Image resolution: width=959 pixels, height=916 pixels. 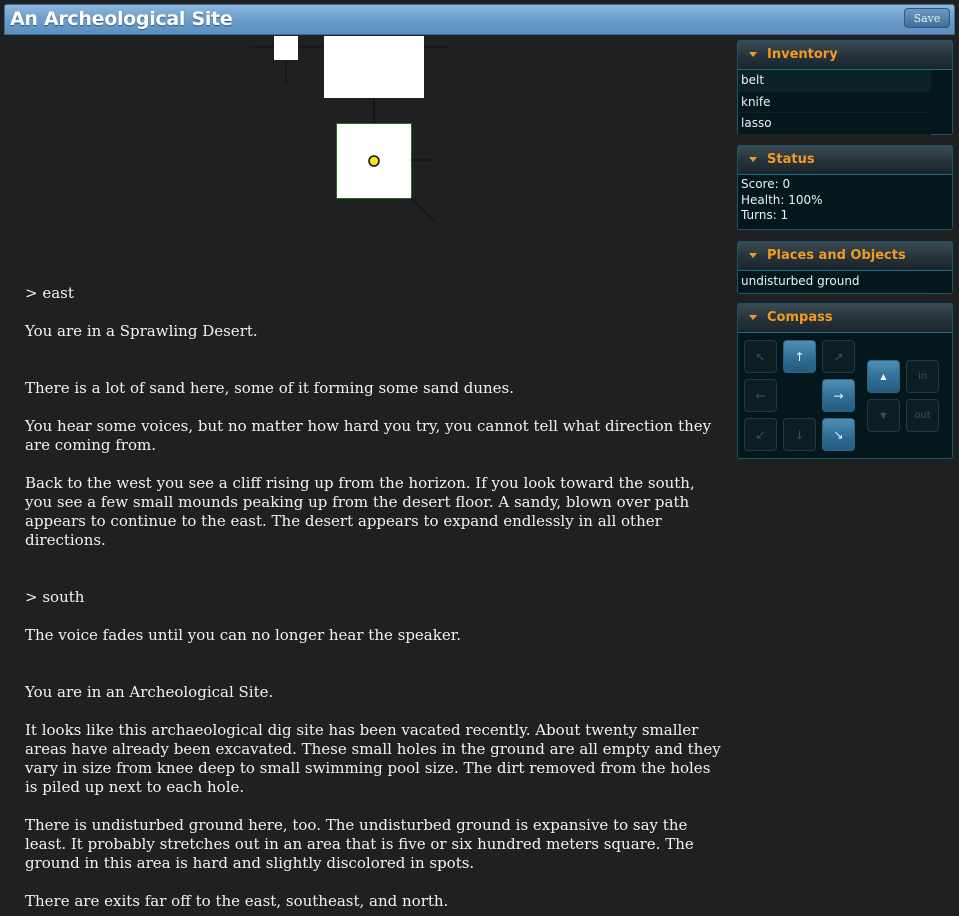 I want to click on compass-pane: Compass ↖ ↑ ↗ ← → ↙ ↓ ↘ ▲ in ▼ out, so click(x=845, y=381).